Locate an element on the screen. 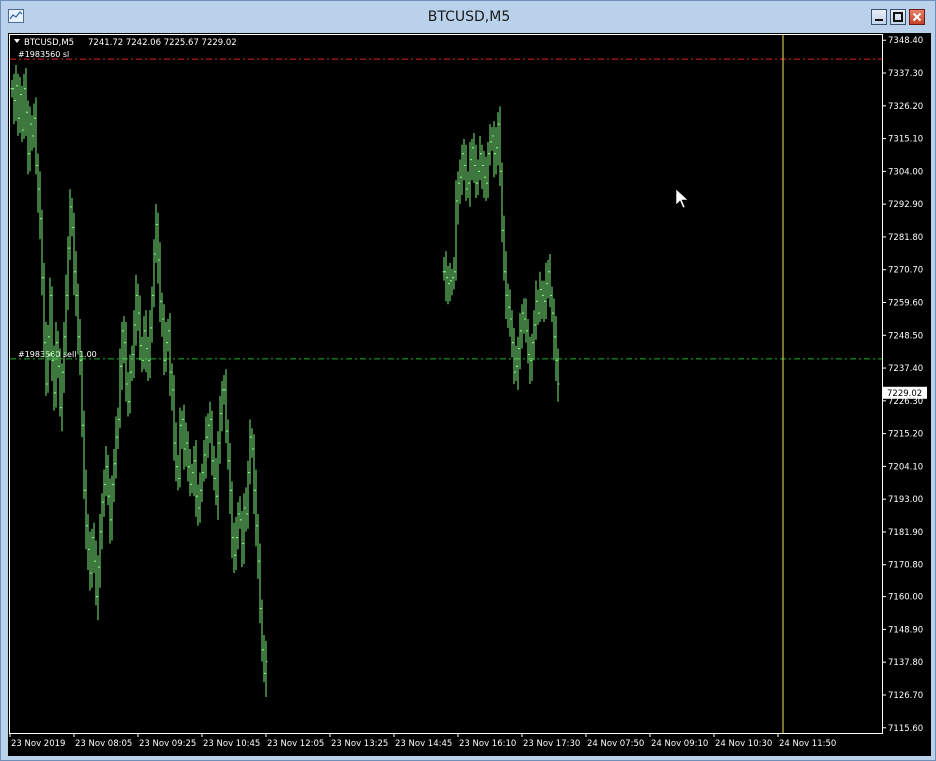 This screenshot has width=936, height=761. close-icon is located at coordinates (917, 17).